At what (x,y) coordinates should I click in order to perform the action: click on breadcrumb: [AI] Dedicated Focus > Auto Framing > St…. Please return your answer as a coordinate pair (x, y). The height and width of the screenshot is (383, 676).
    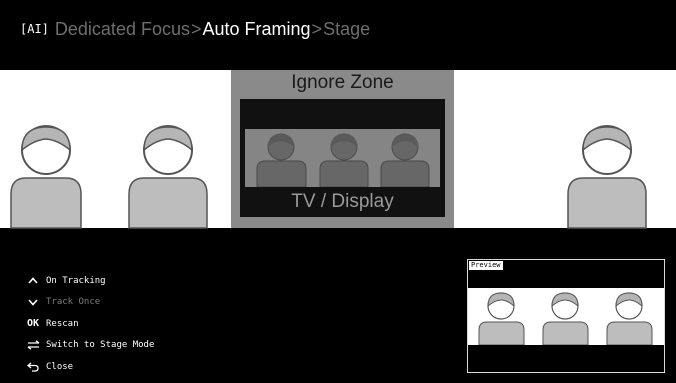
    Looking at the image, I should click on (195, 29).